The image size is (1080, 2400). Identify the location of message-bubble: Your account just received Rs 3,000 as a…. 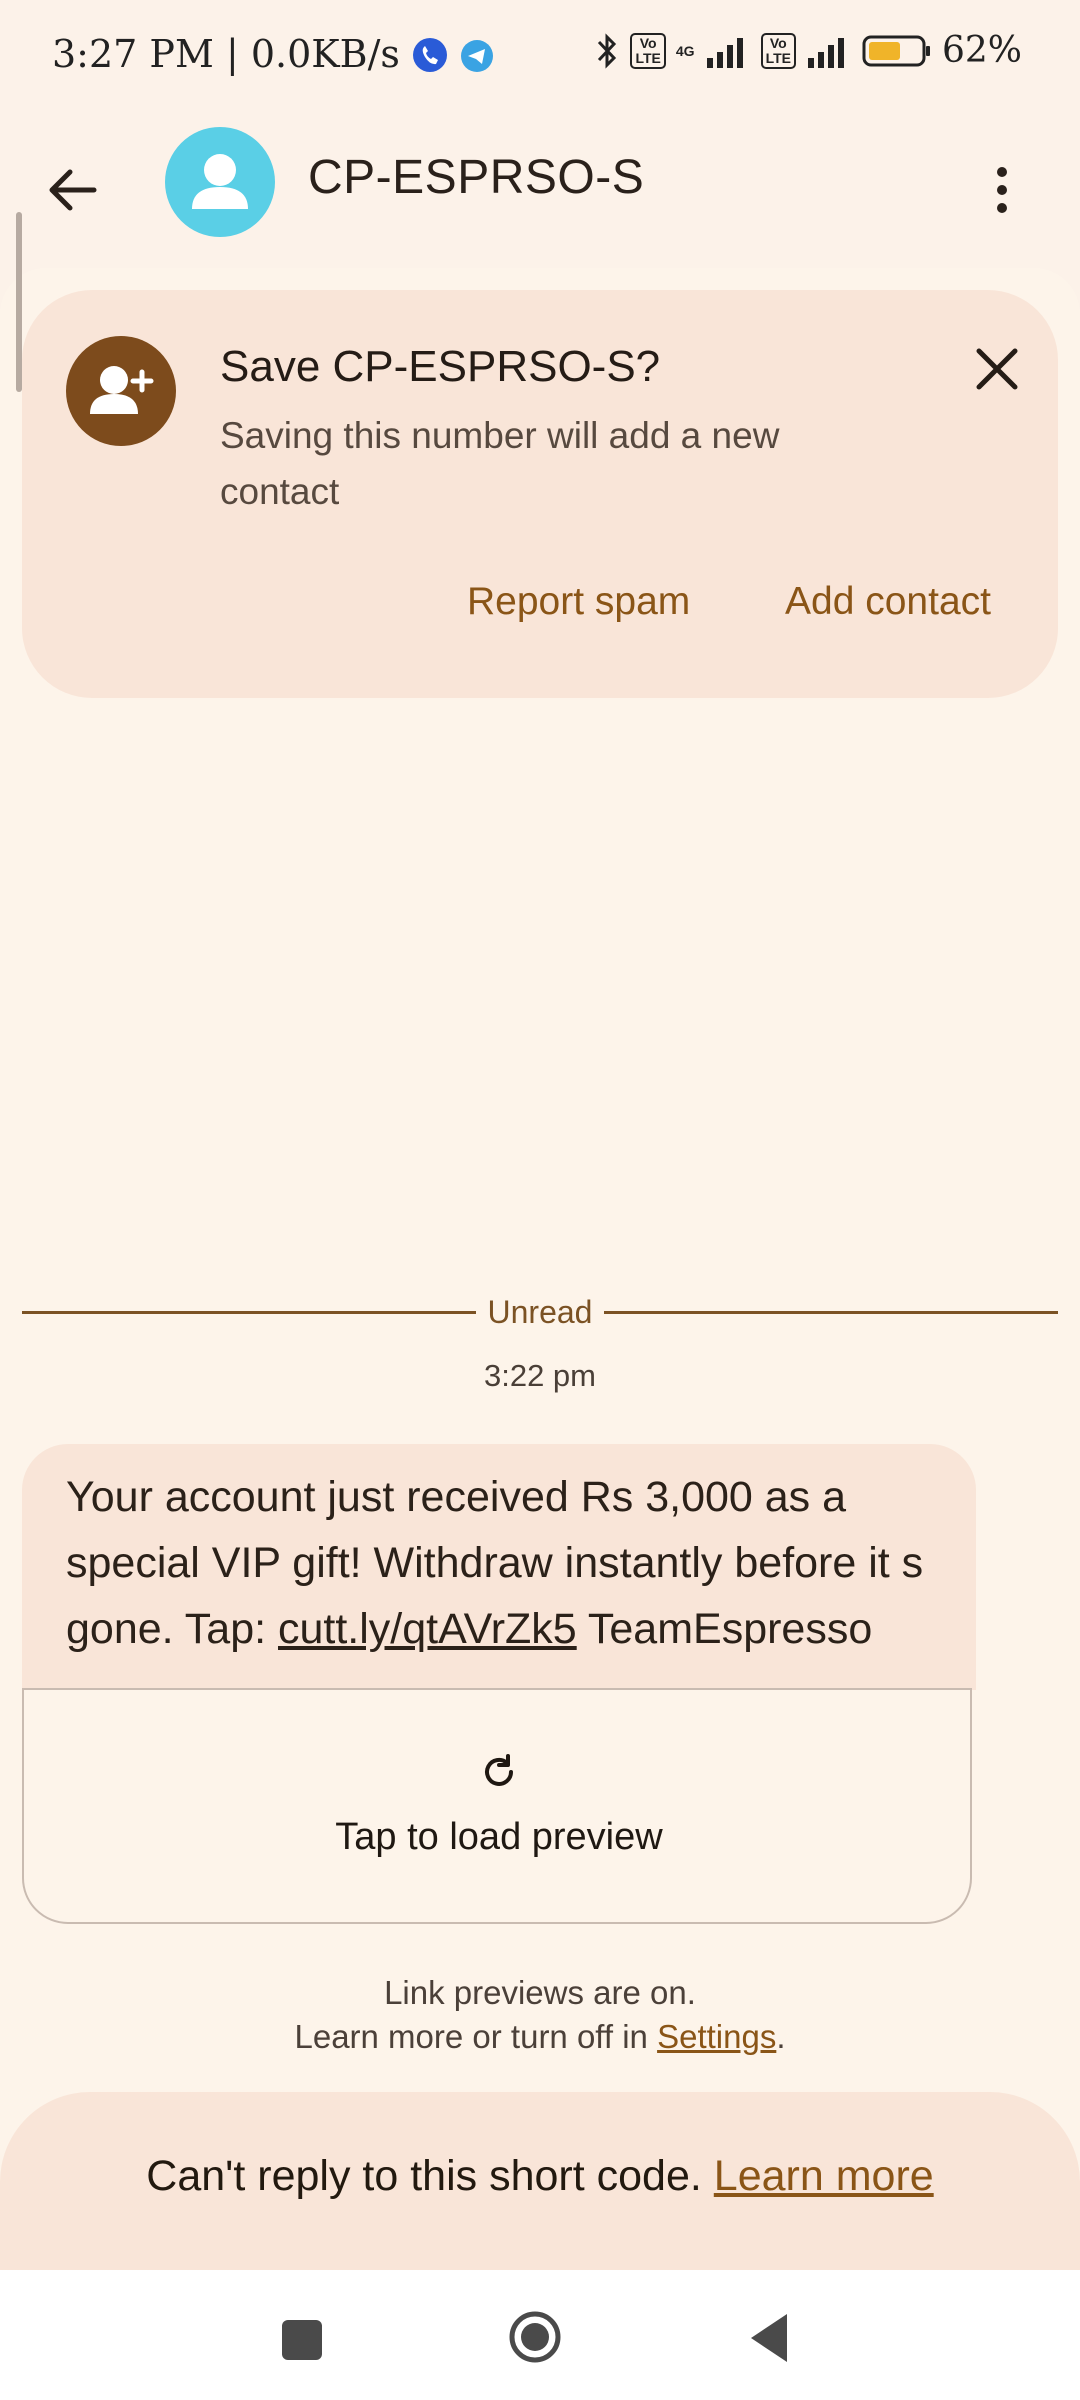
(499, 1567).